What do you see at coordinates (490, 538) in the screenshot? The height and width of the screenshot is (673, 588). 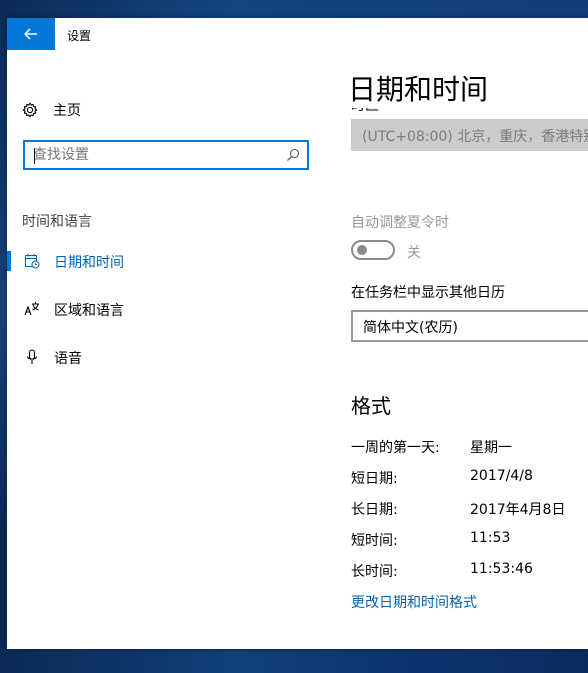 I see `format-value: 11:53` at bounding box center [490, 538].